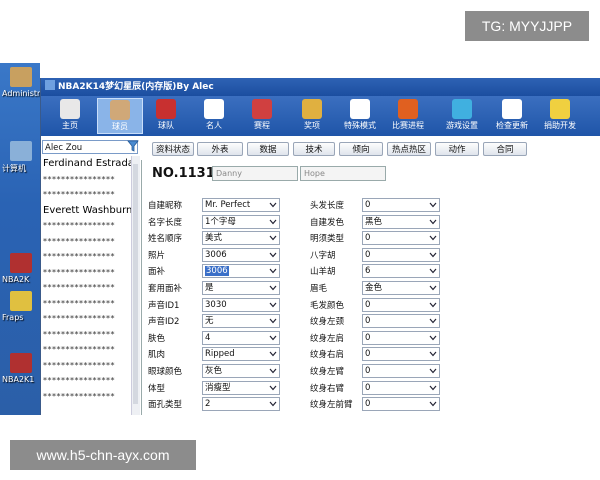 The image size is (600, 480). I want to click on field-select: 2, so click(241, 404).